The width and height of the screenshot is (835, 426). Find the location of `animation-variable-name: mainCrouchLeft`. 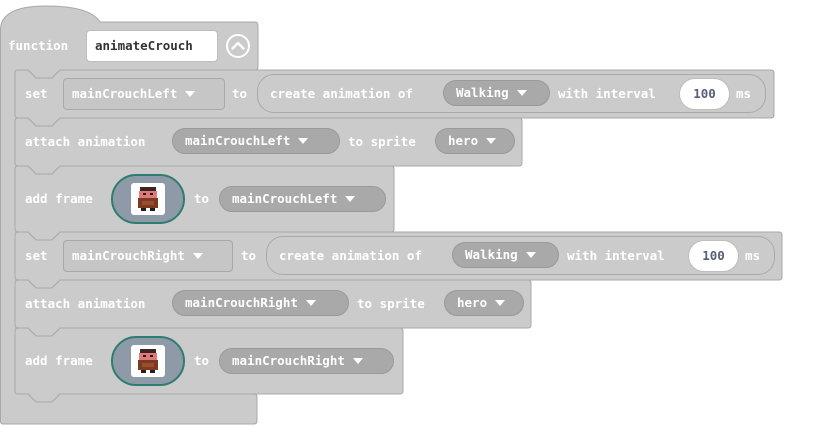

animation-variable-name: mainCrouchLeft is located at coordinates (238, 140).